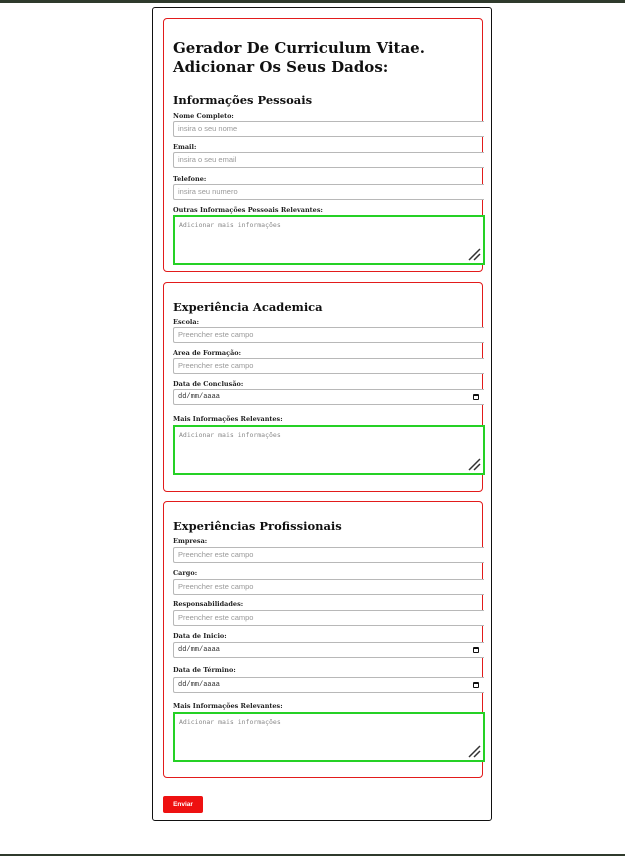 This screenshot has height=856, width=625. I want to click on professional-heading: Experiências Profissionais, so click(257, 526).